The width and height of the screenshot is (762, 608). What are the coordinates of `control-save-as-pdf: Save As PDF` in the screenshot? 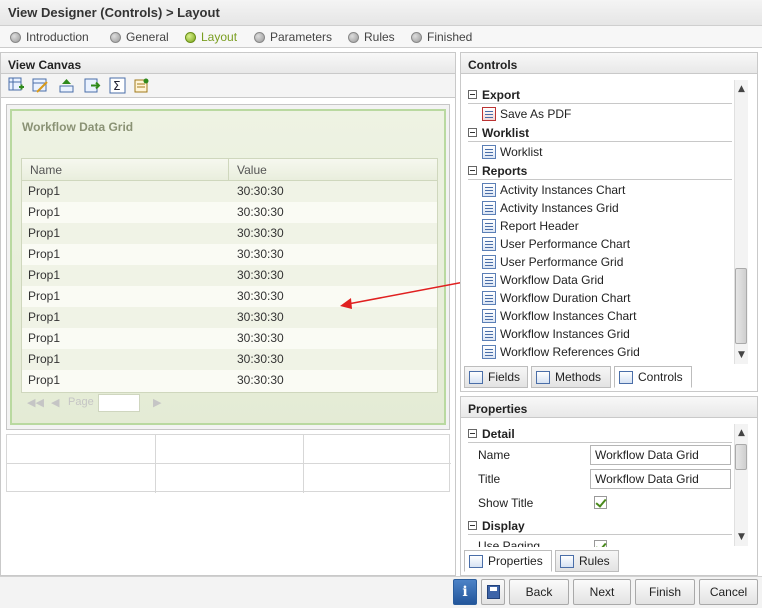 It's located at (526, 113).